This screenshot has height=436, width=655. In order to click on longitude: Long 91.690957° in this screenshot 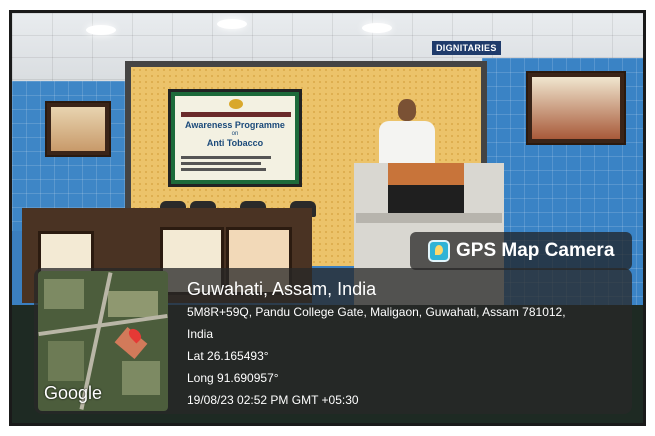, I will do `click(233, 378)`.